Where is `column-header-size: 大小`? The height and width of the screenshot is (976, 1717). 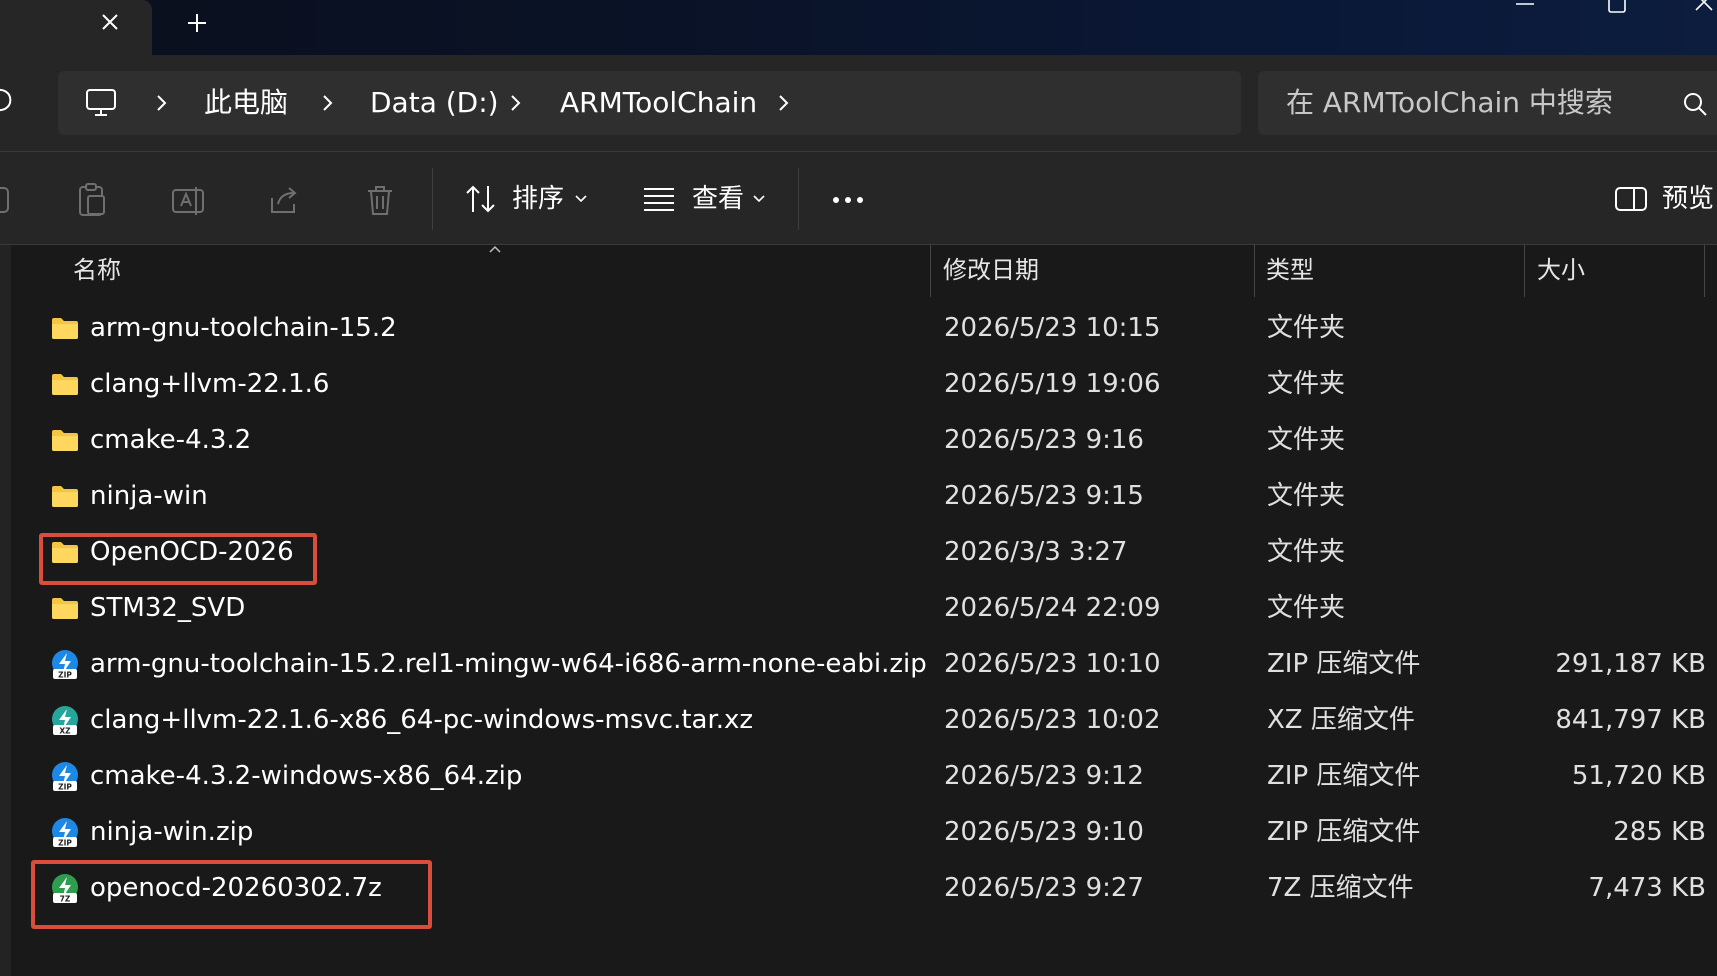
column-header-size: 大小 is located at coordinates (1561, 270).